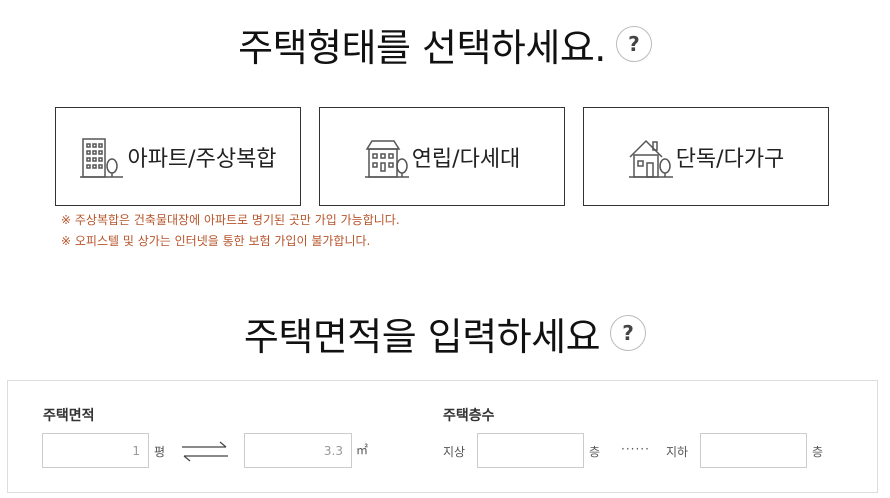  Describe the element at coordinates (230, 220) in the screenshot. I see `note-mixed-use: ※ 주상복합은 건축물대장에 아파트로 명기된 곳만 가입 가능합니다.` at that location.